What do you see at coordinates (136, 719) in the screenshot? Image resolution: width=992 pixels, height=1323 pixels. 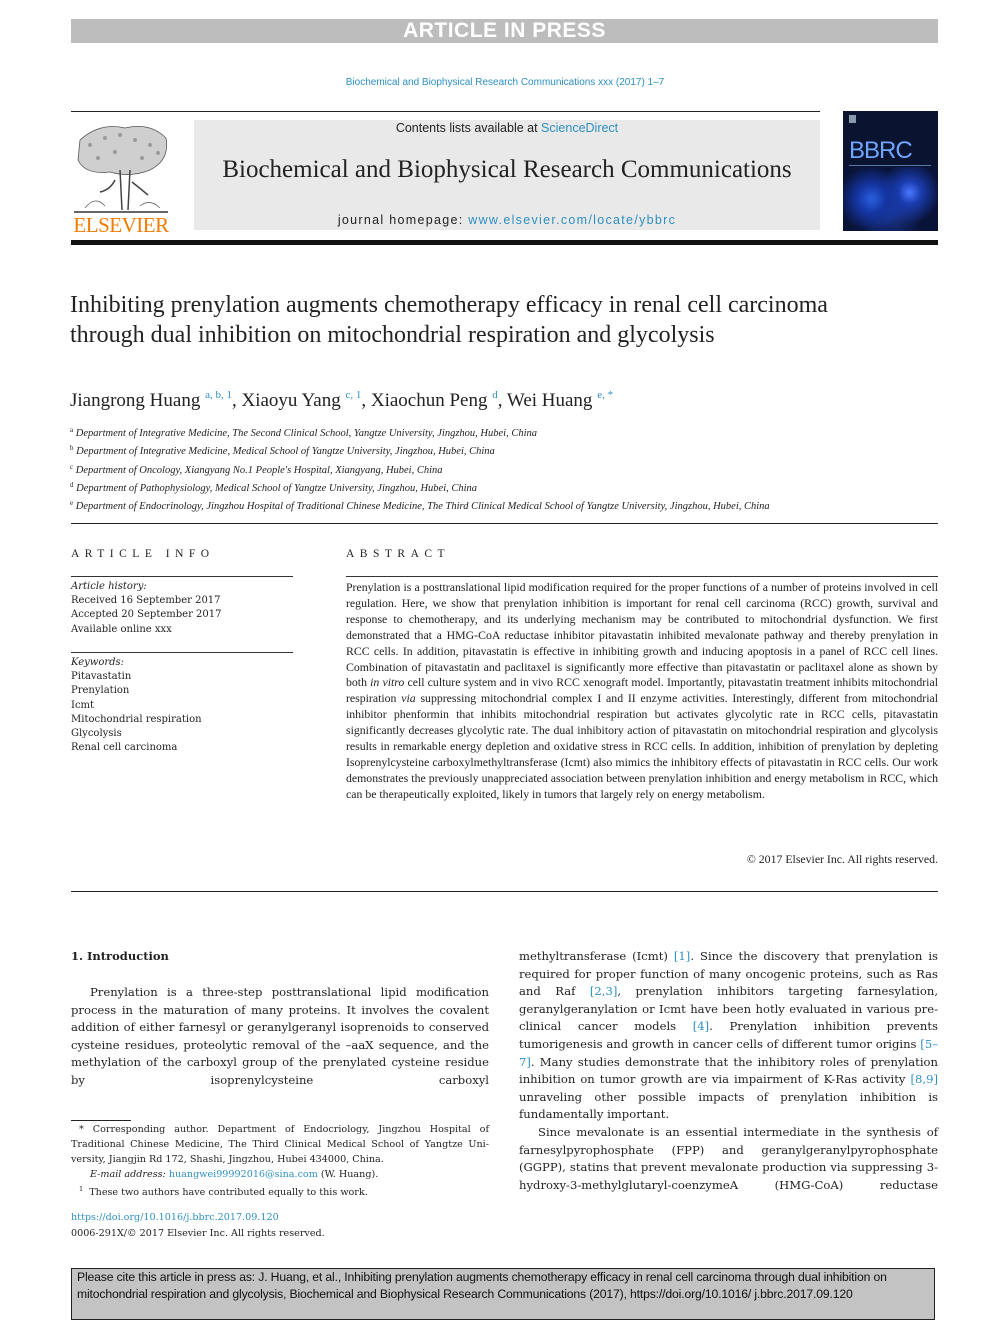 I see `keyword-item: Mitochondrial respiration` at bounding box center [136, 719].